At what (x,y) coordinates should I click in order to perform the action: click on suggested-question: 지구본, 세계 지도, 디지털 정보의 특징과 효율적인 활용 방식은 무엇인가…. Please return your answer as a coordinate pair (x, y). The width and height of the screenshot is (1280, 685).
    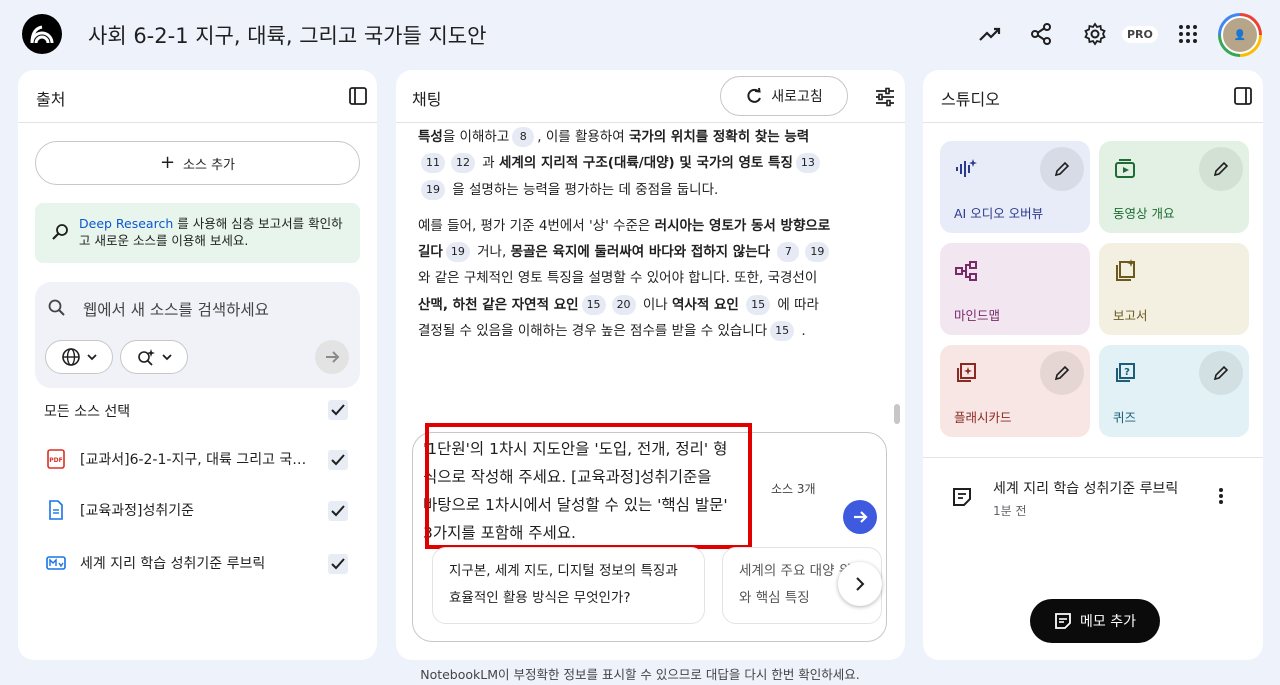
    Looking at the image, I should click on (568, 585).